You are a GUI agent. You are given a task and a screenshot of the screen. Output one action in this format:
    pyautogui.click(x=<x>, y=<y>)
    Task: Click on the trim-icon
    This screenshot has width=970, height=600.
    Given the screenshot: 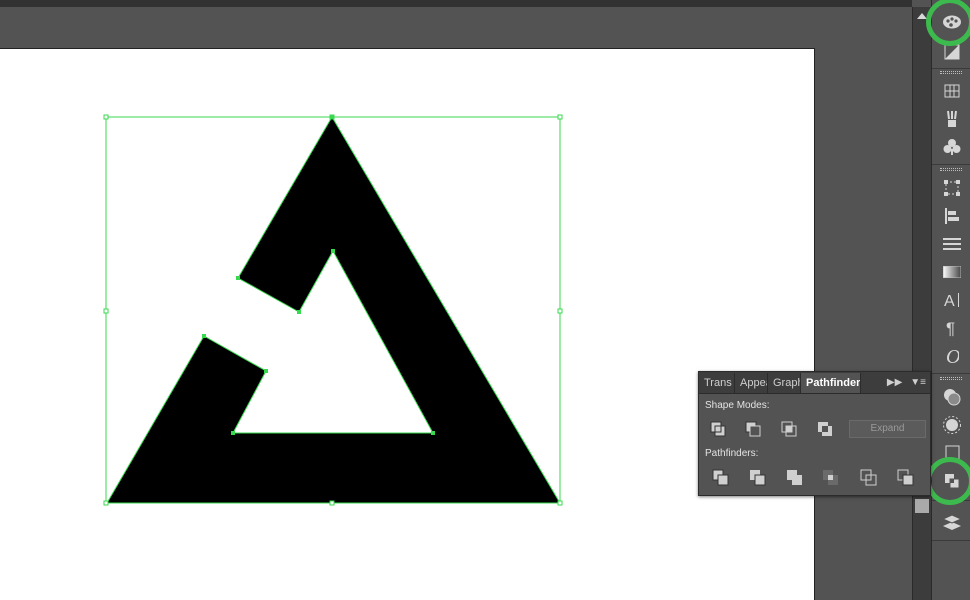 What is the action you would take?
    pyautogui.click(x=758, y=478)
    